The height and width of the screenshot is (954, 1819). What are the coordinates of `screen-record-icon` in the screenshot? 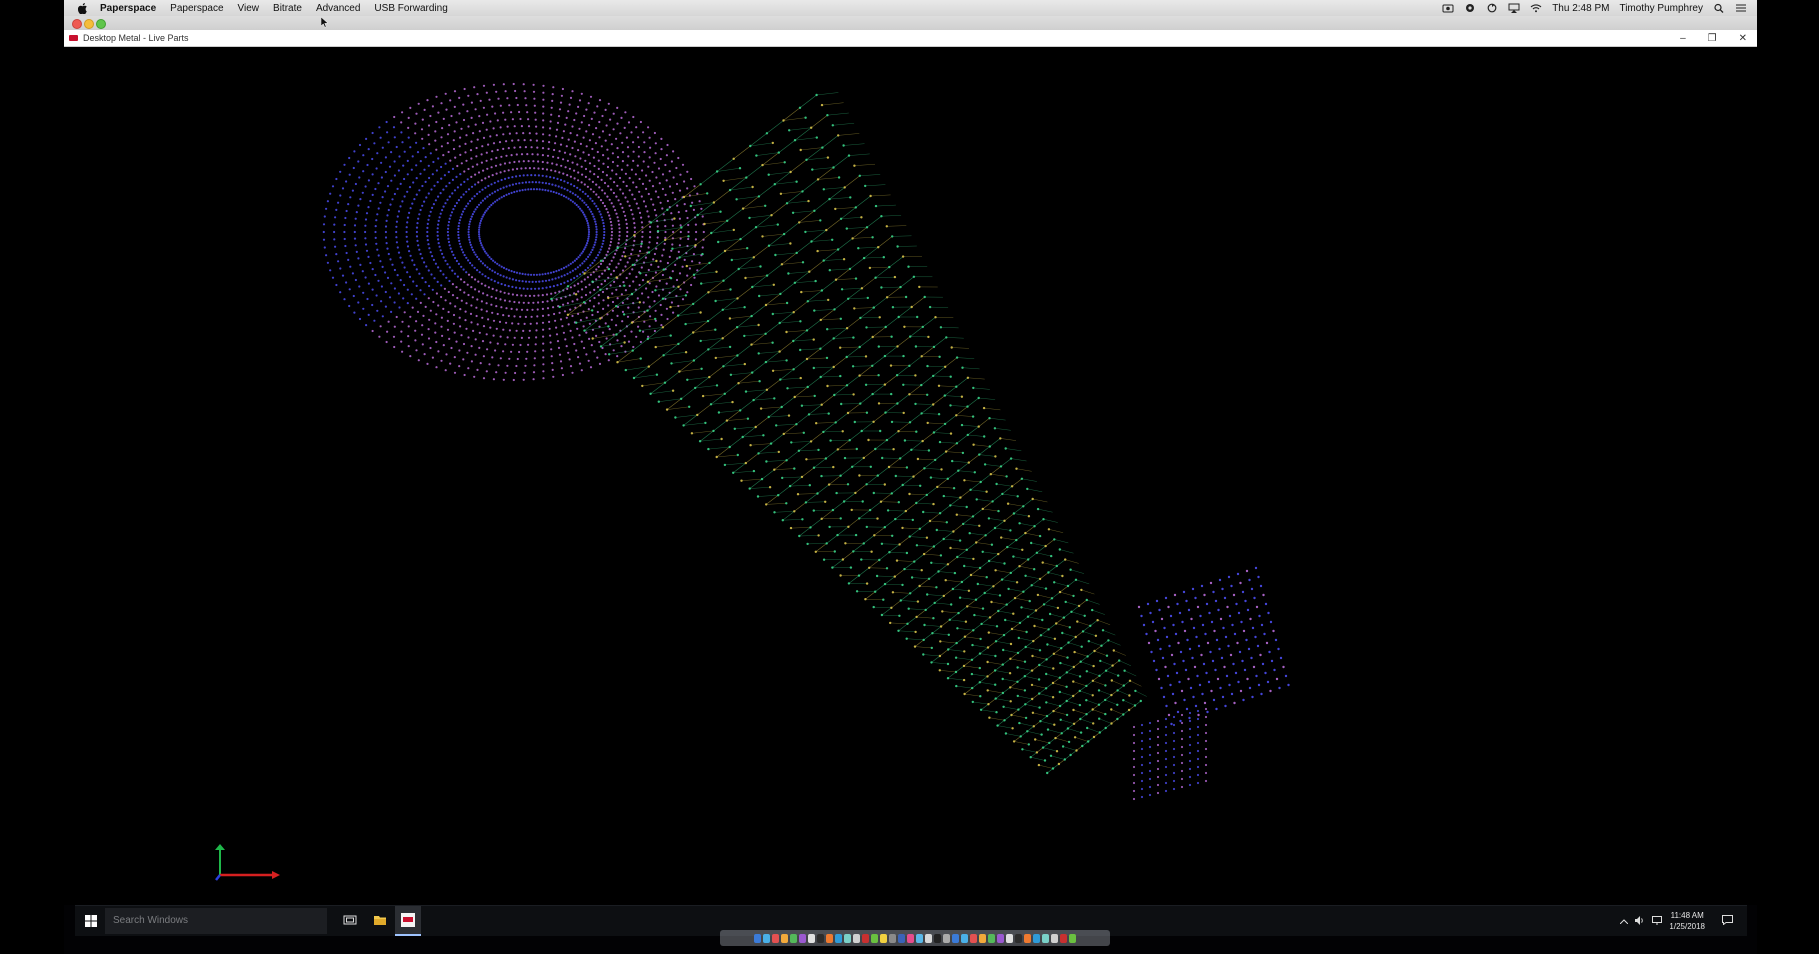 It's located at (1448, 8).